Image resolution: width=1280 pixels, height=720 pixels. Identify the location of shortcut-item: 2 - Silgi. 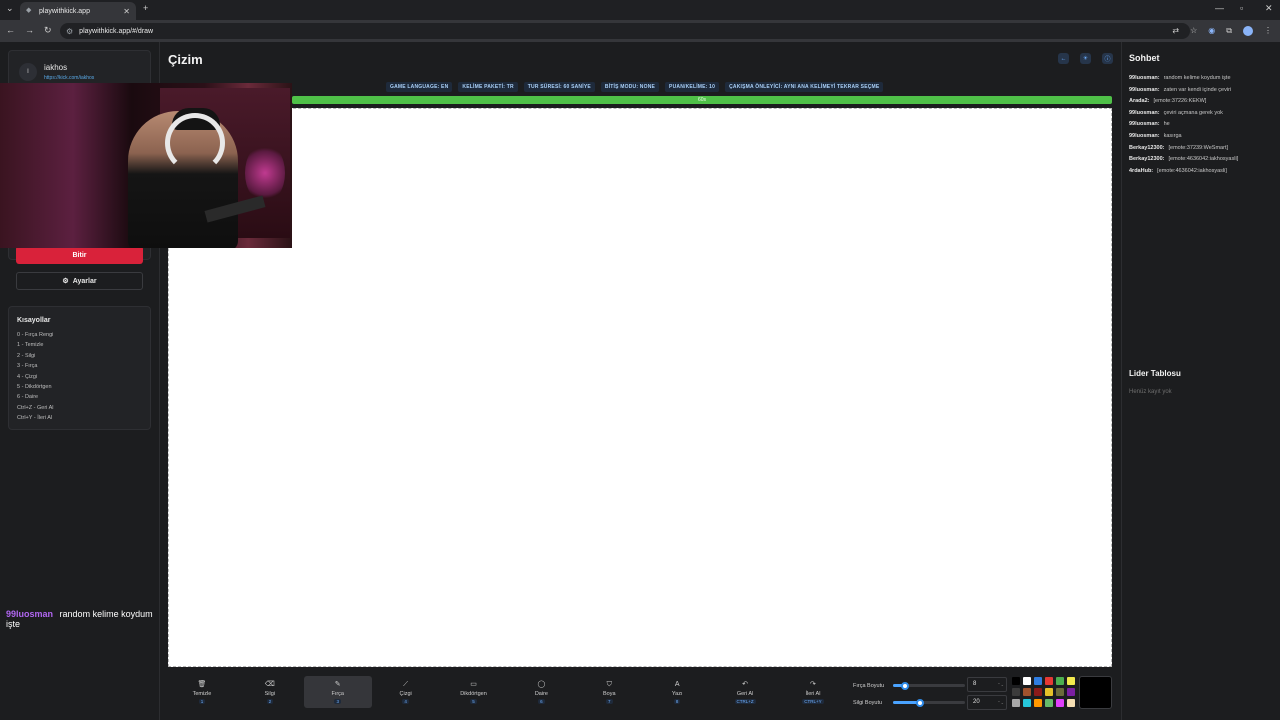
(26, 355).